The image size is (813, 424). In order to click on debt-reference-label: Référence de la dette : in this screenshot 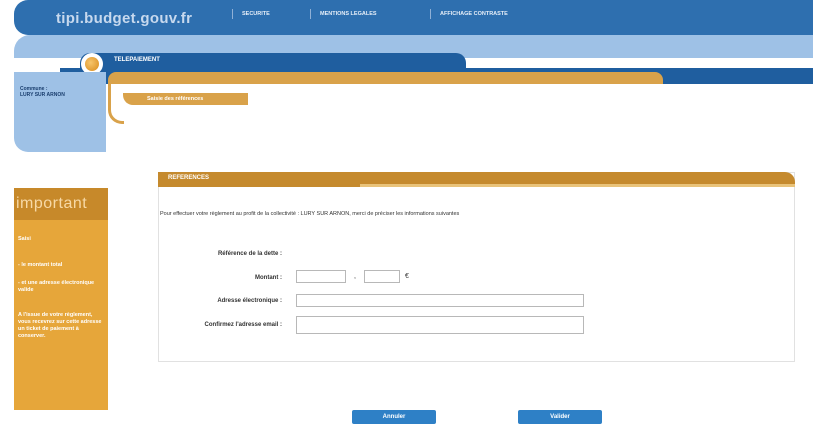, I will do `click(249, 254)`.